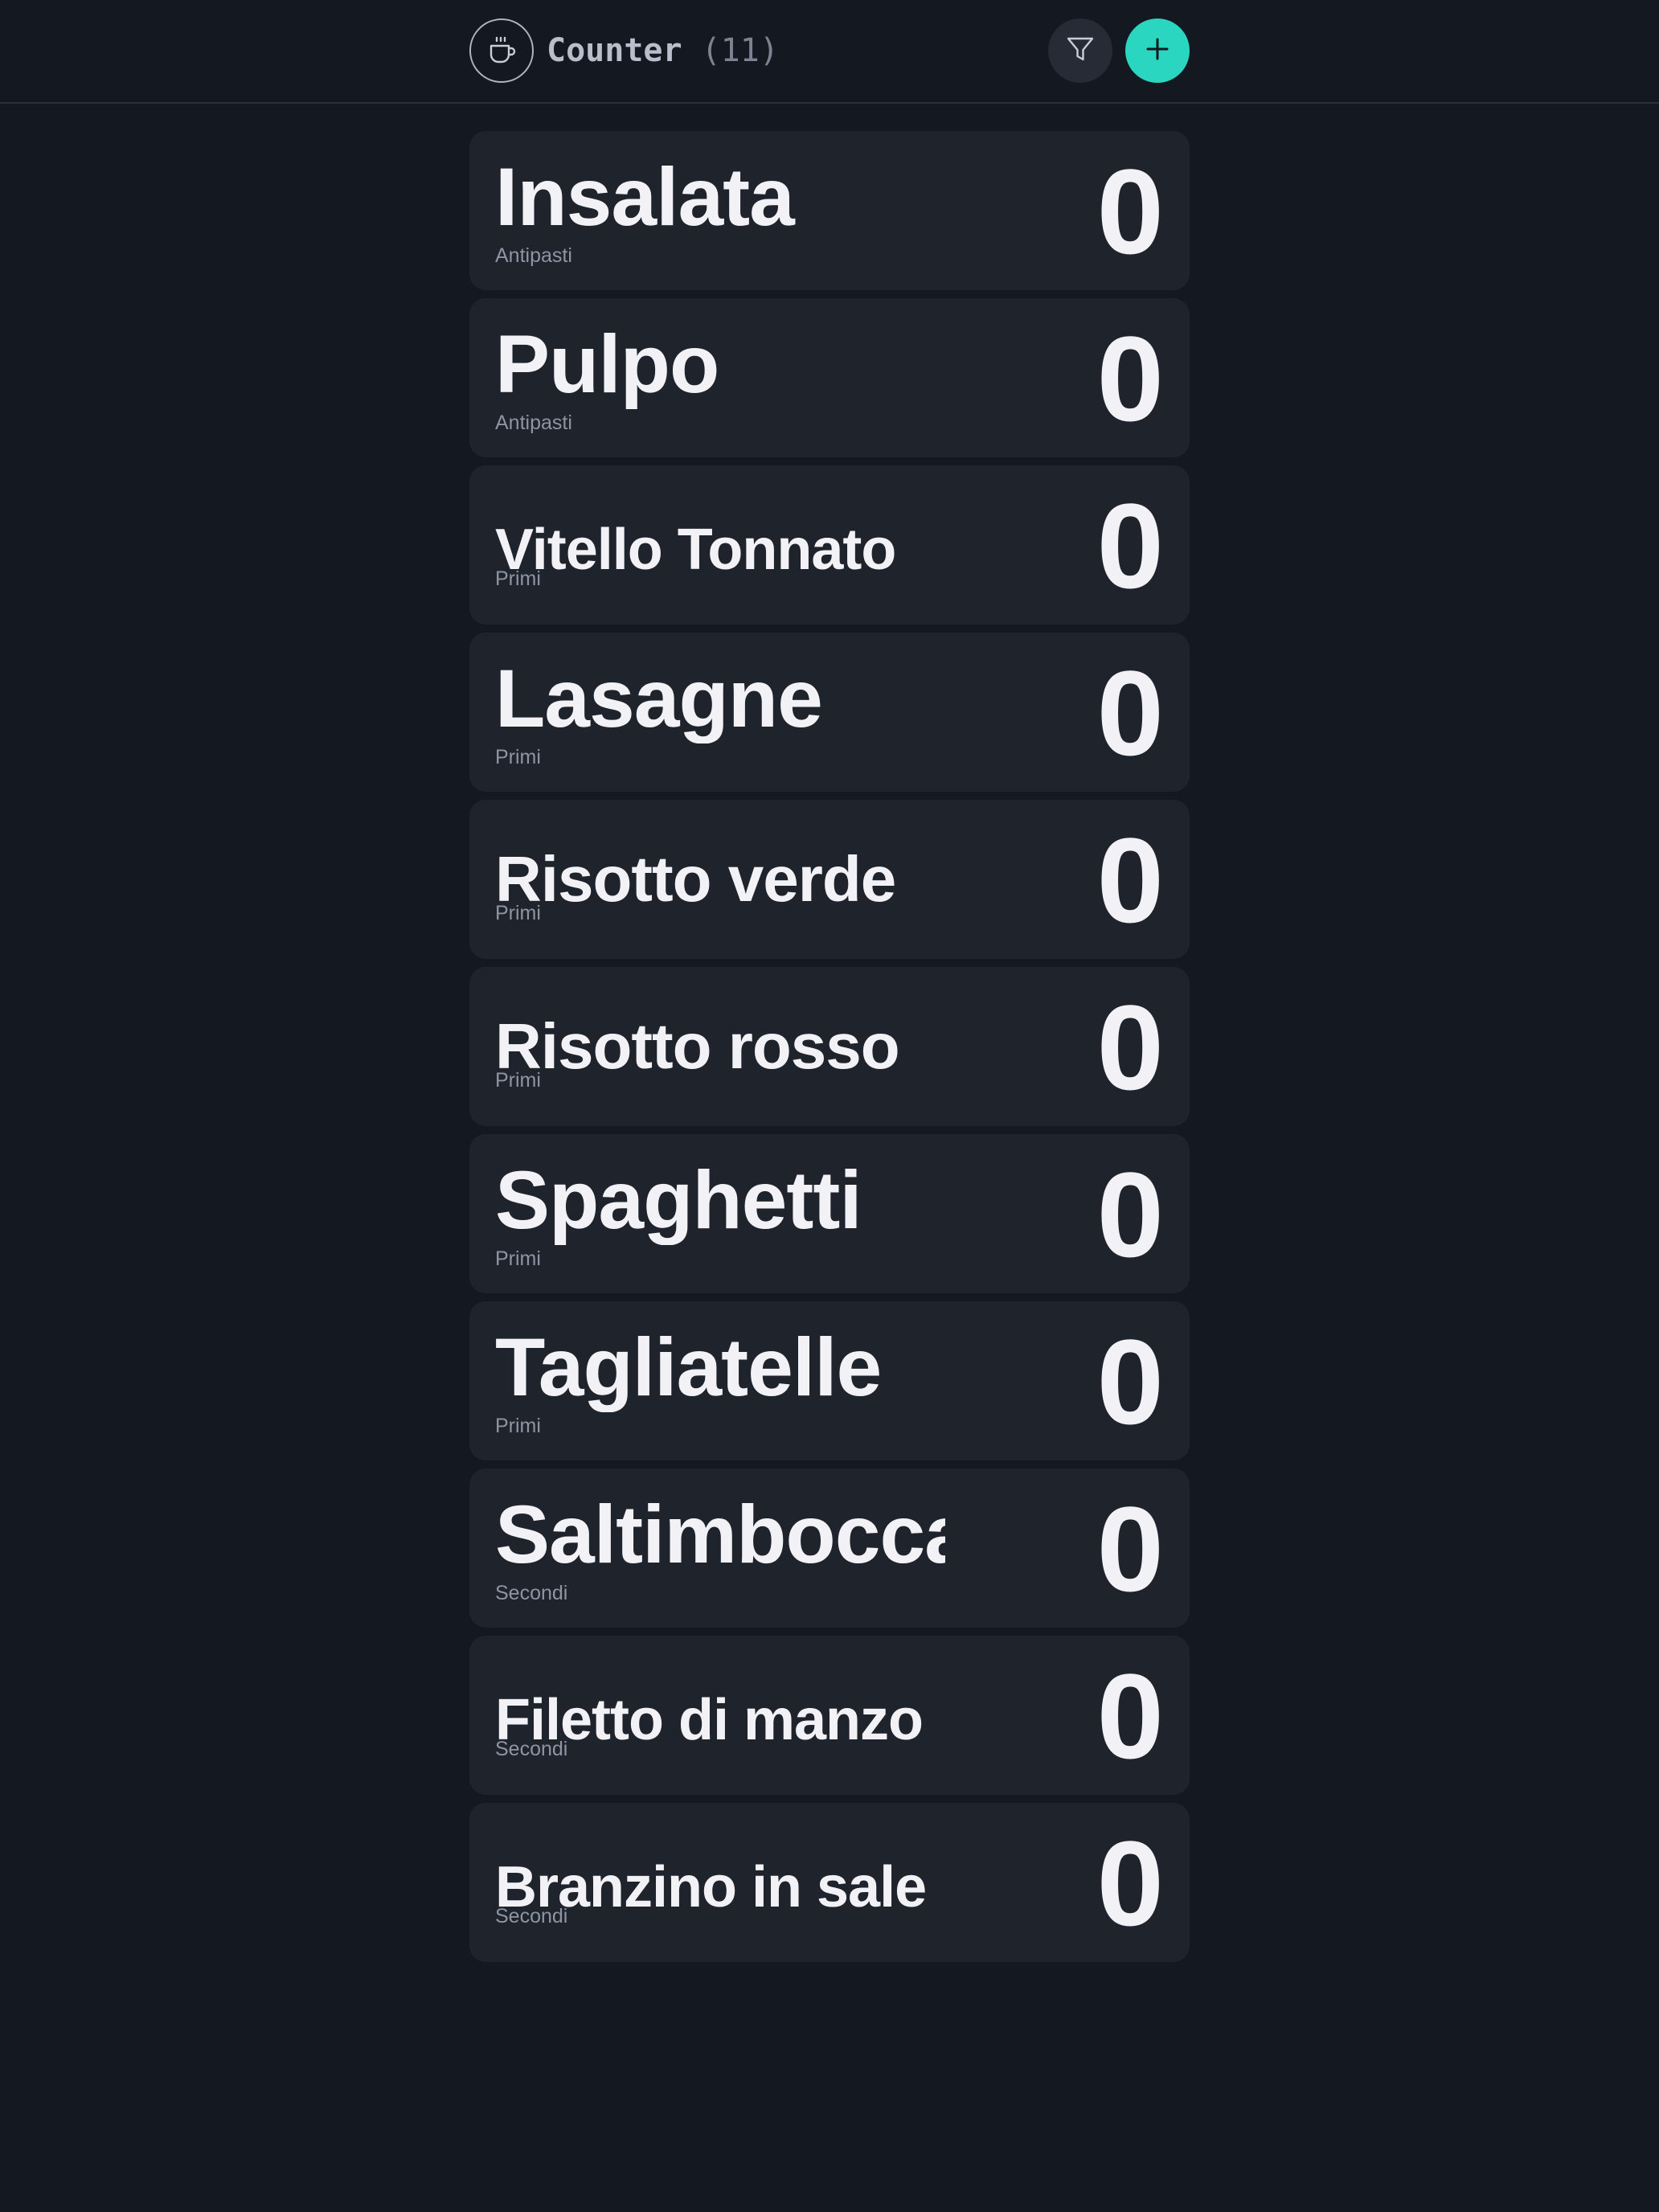 This screenshot has height=2212, width=1659. I want to click on item-name: Vitello Tonnato, so click(695, 550).